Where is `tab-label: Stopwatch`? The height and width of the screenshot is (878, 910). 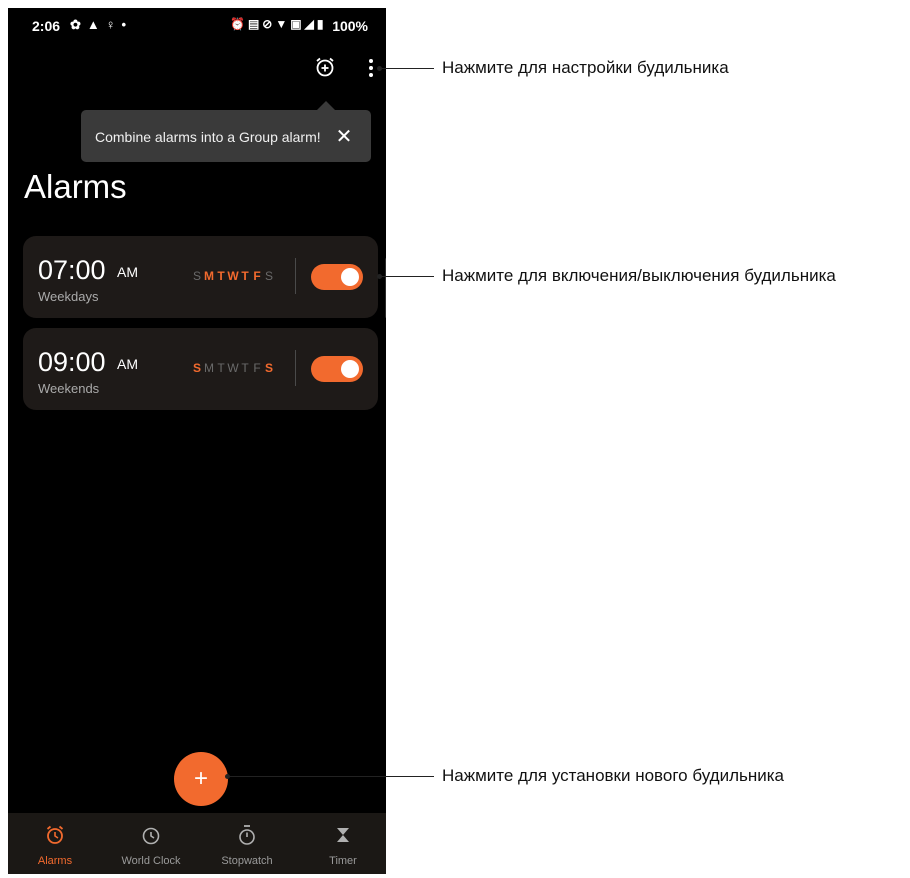 tab-label: Stopwatch is located at coordinates (247, 861).